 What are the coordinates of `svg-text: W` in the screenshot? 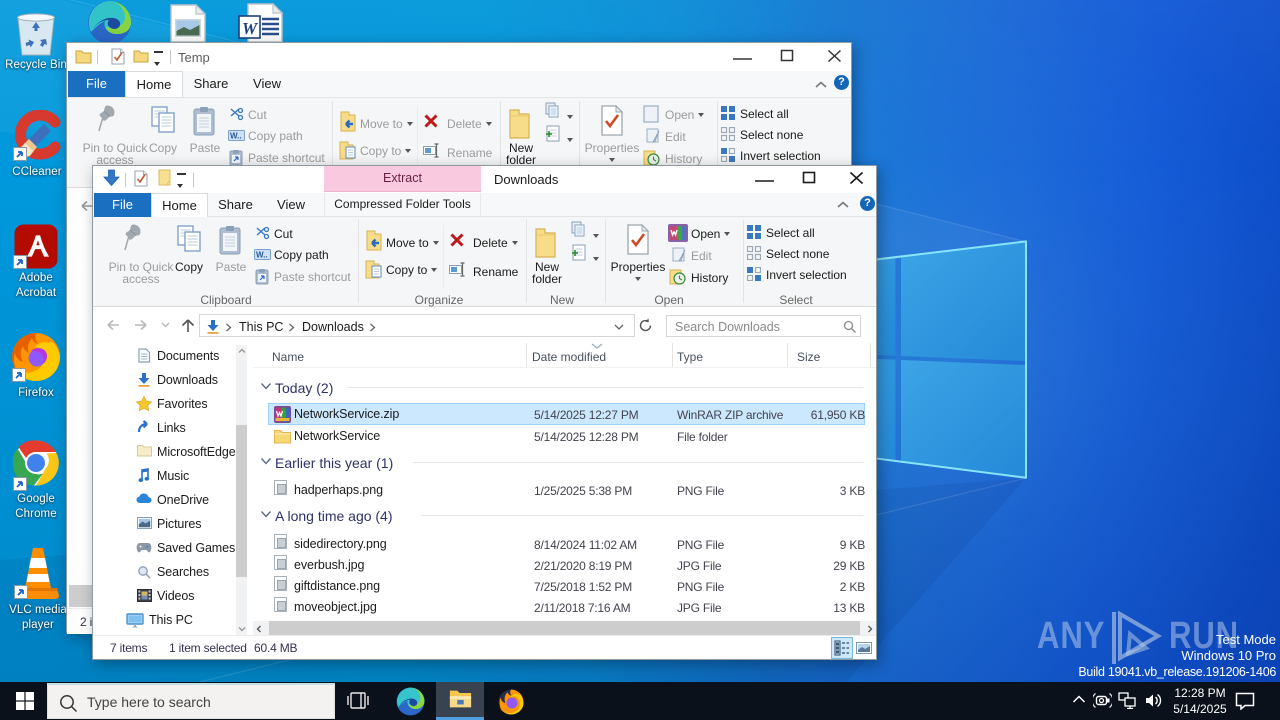 It's located at (250, 28).